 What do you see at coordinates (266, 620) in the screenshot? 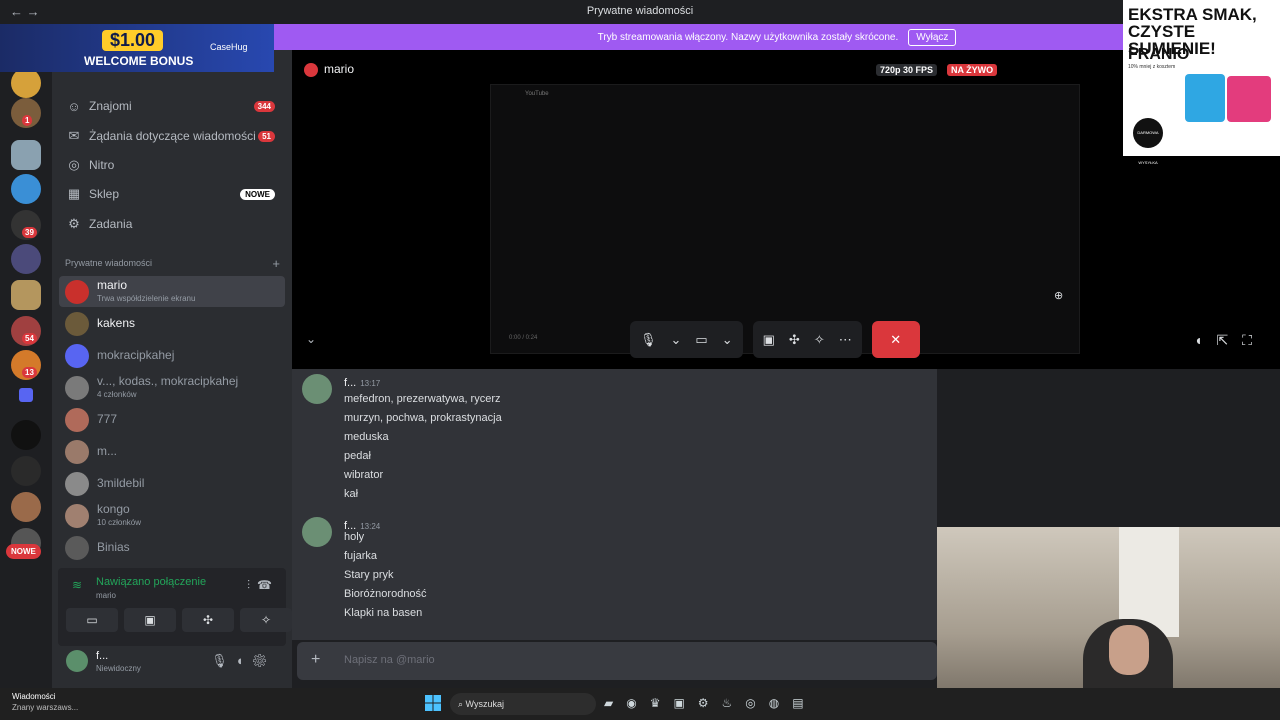
I see `soundboard-button: ✧` at bounding box center [266, 620].